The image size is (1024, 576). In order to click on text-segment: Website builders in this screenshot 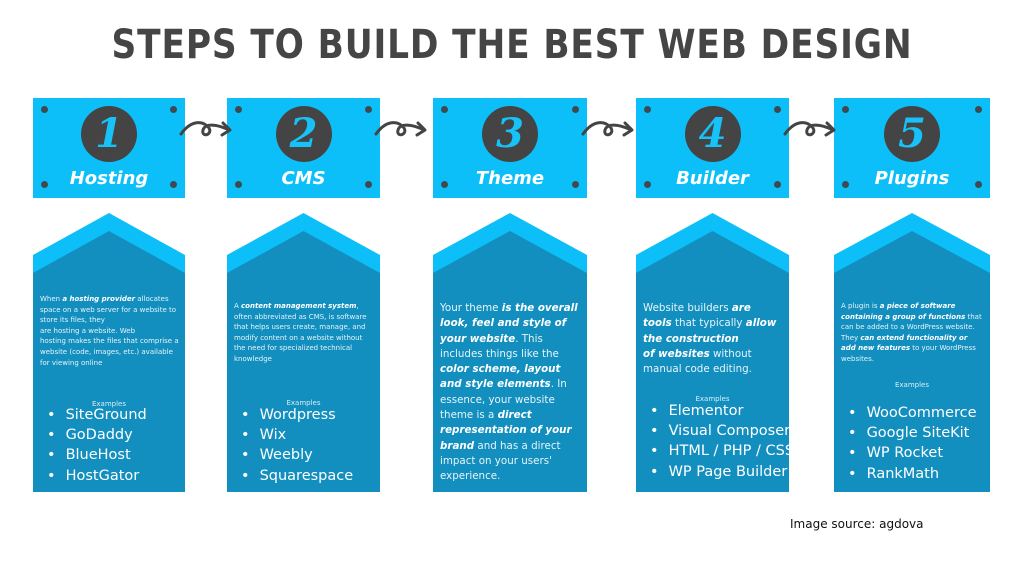, I will do `click(687, 308)`.